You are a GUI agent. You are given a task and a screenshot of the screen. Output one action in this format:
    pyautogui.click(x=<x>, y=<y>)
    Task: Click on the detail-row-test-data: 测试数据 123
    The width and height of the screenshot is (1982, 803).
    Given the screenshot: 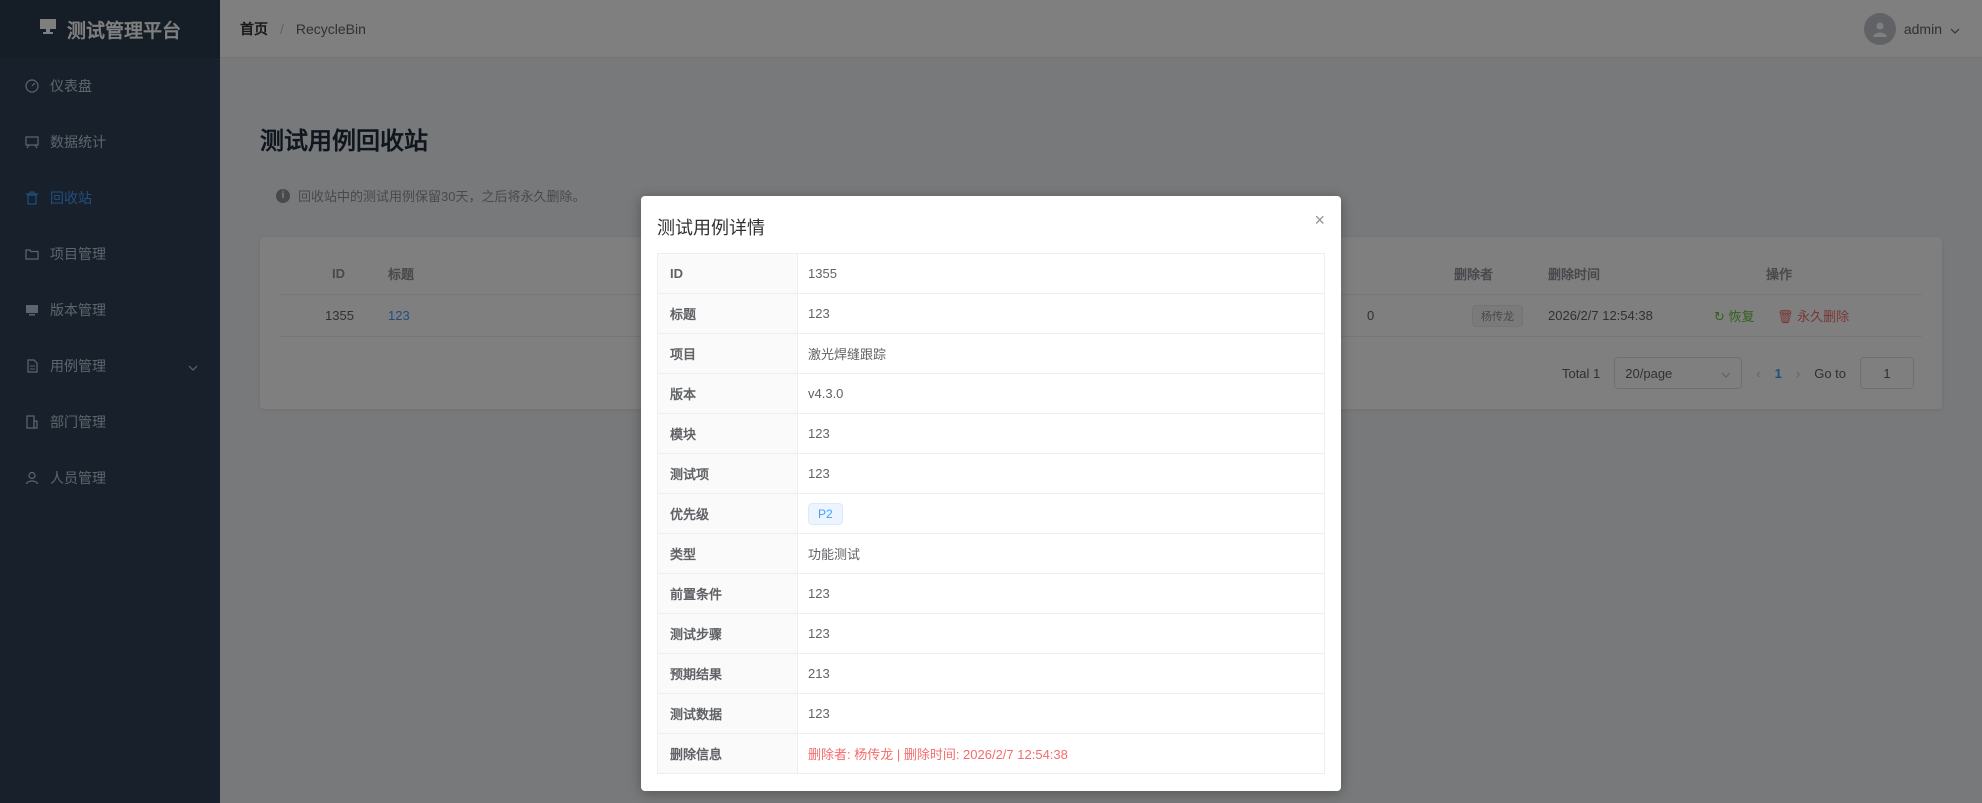 What is the action you would take?
    pyautogui.click(x=991, y=714)
    